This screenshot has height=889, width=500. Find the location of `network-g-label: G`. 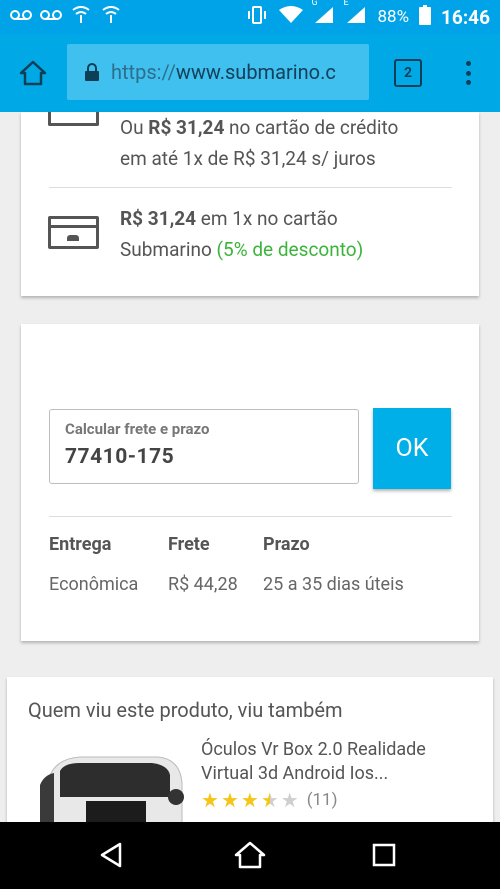

network-g-label: G is located at coordinates (314, 4).